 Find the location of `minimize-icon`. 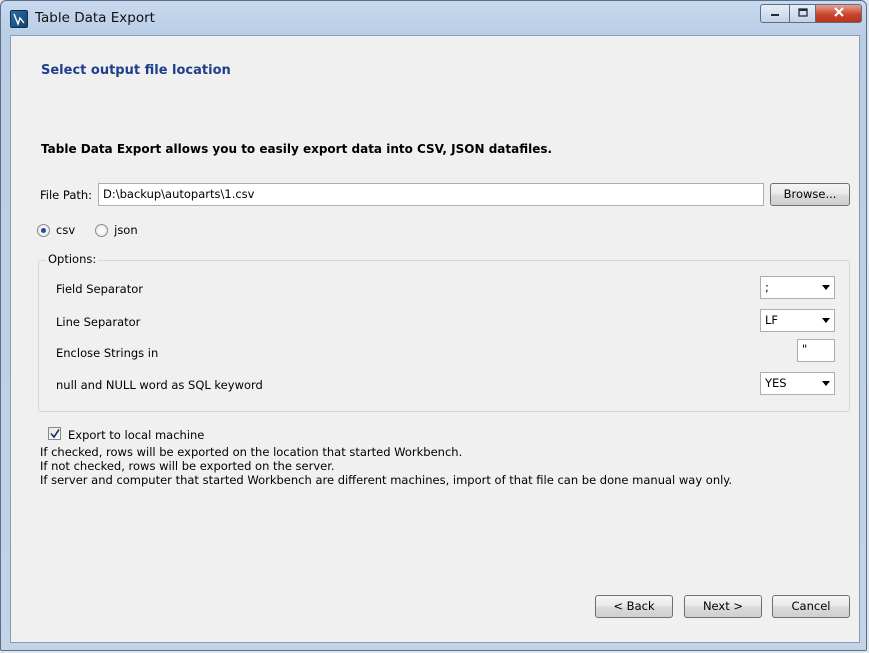

minimize-icon is located at coordinates (775, 14).